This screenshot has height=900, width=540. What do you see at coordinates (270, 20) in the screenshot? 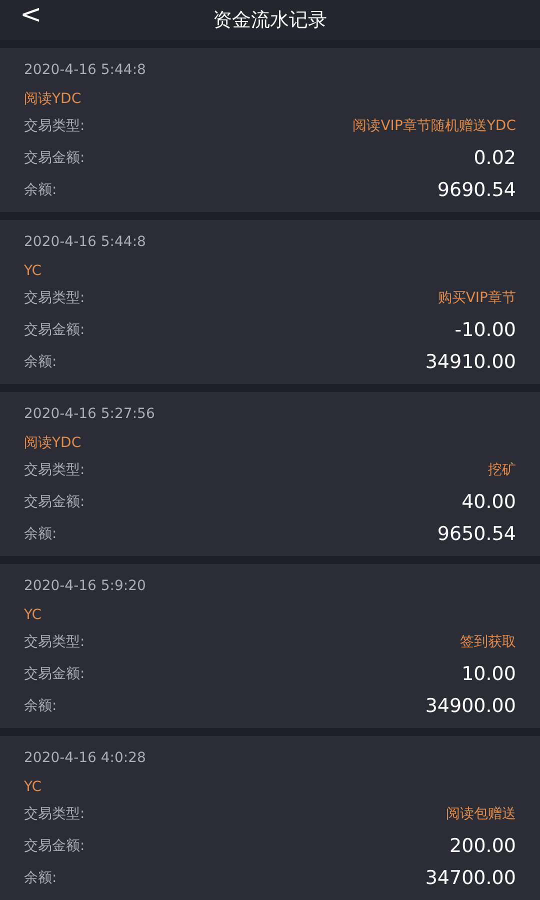
I see `page-title: 资金流水记录` at bounding box center [270, 20].